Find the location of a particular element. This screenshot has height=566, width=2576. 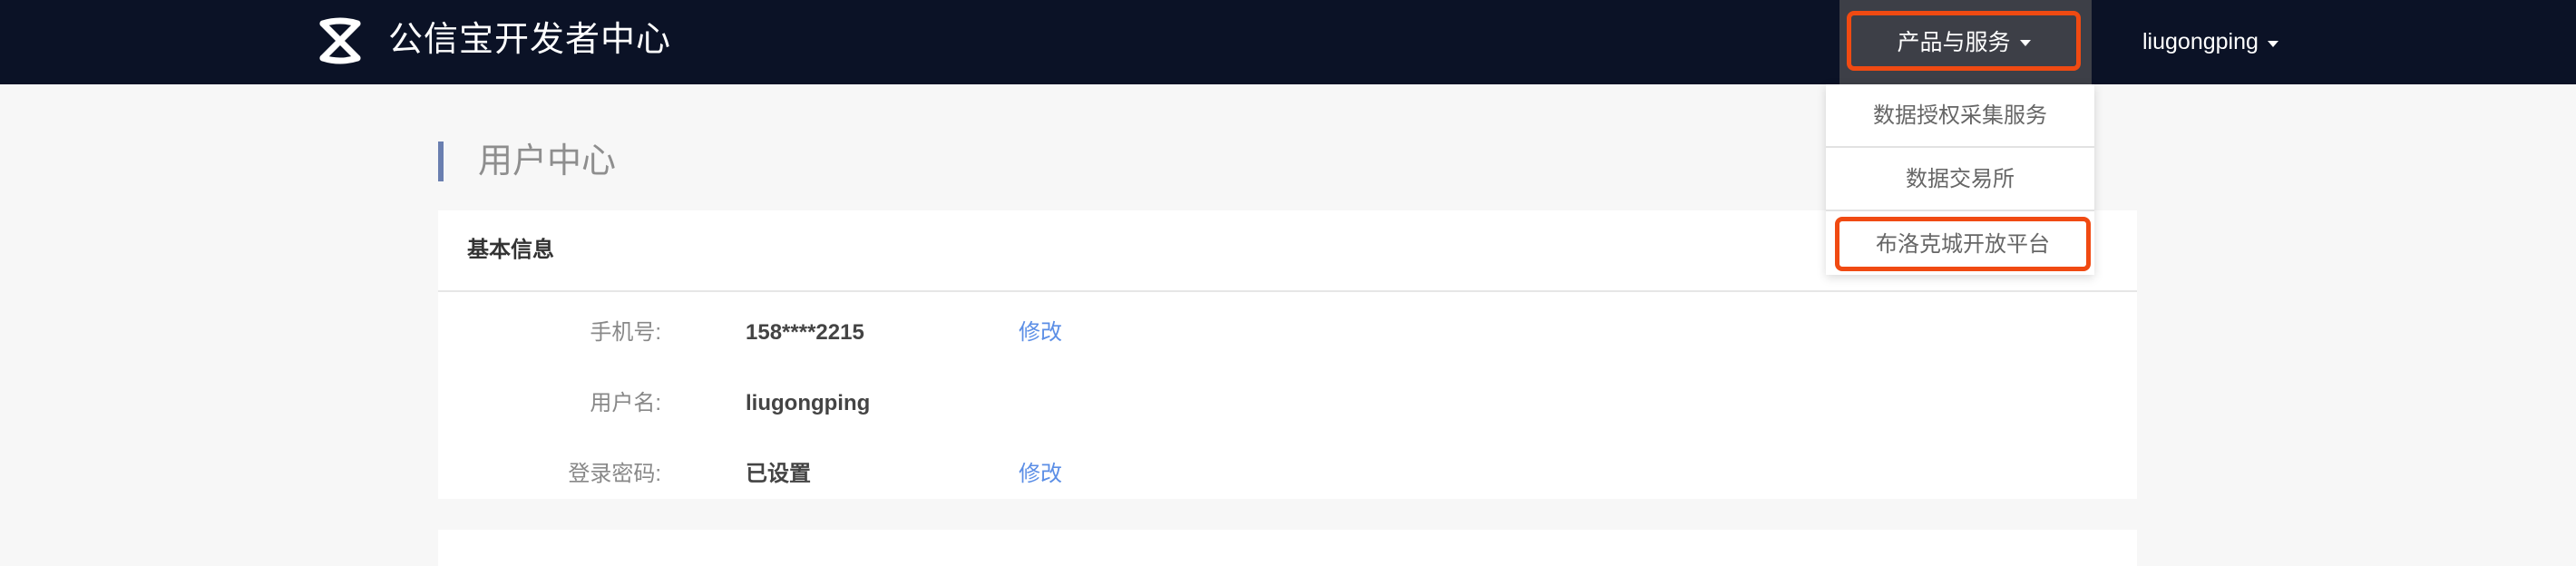

info-row-phone: 手机号: 158****2215 修改 is located at coordinates (1287, 333).